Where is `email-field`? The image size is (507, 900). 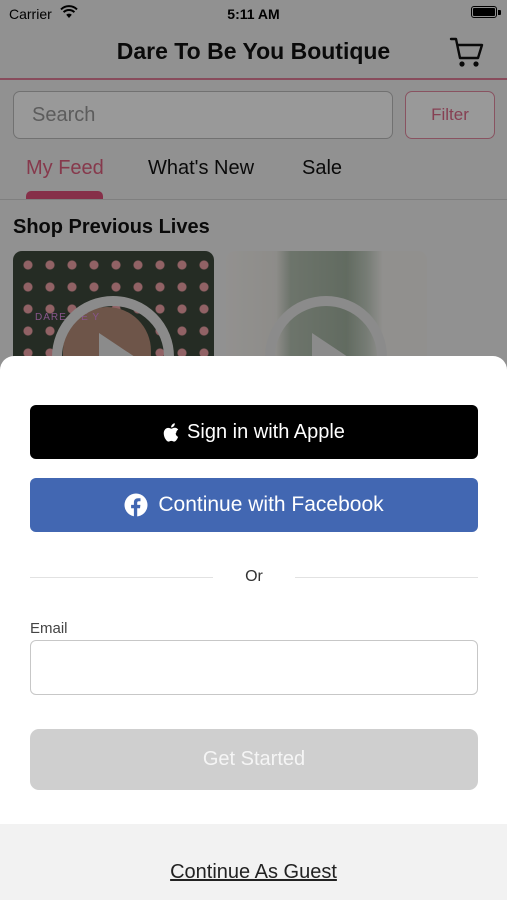
email-field is located at coordinates (254, 667).